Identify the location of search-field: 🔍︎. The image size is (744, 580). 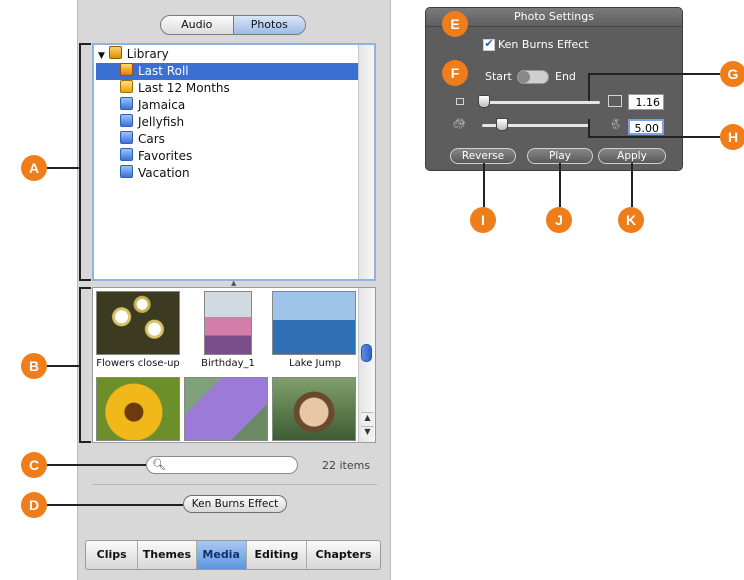
(222, 465).